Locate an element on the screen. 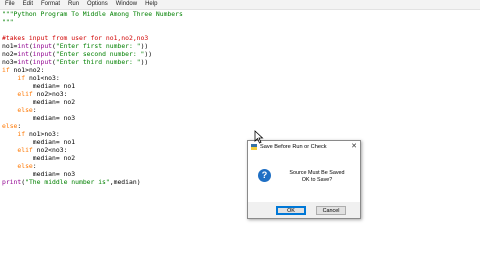 Image resolution: width=480 pixels, height=270 pixels. menu-bar: File Edit Format Run Options Window Help is located at coordinates (240, 5).